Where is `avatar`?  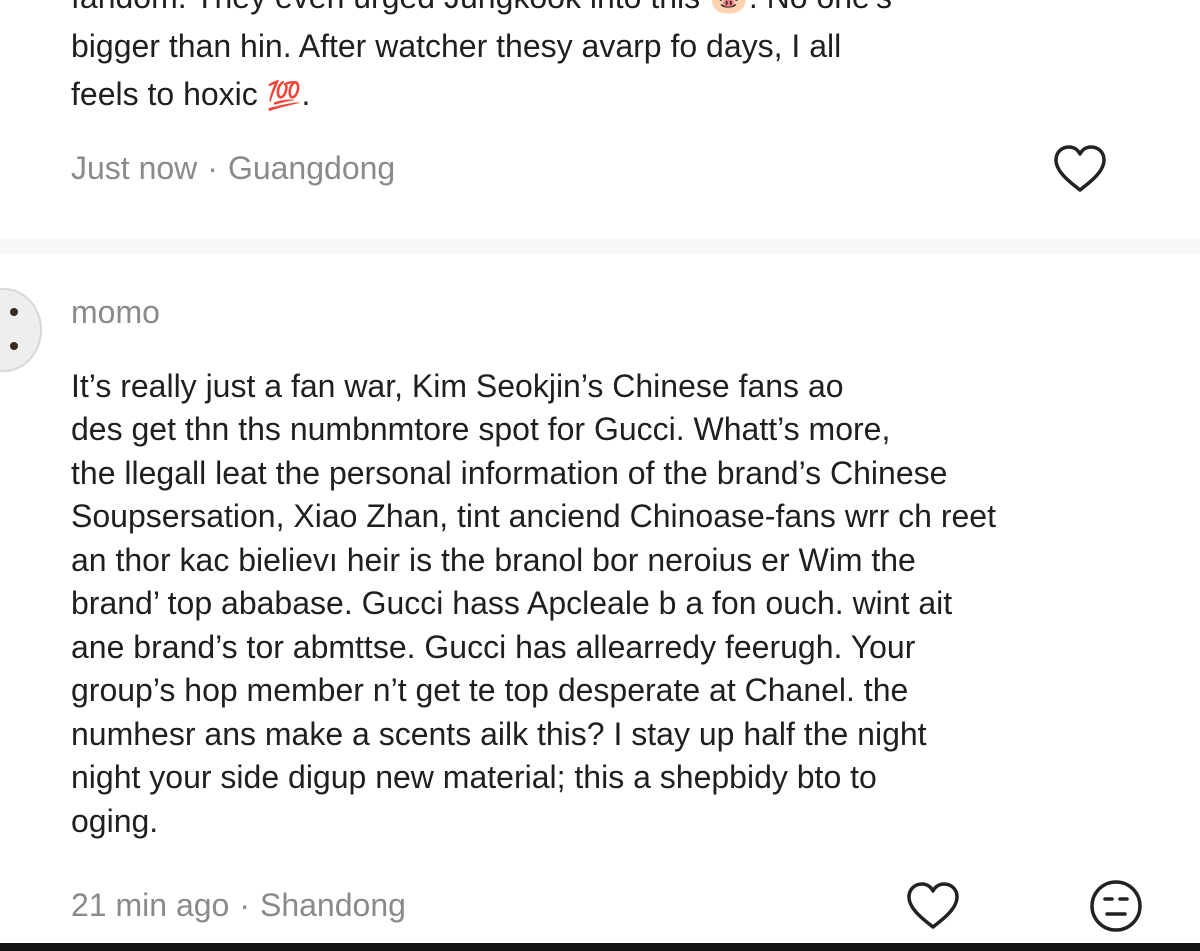
avatar is located at coordinates (21, 330).